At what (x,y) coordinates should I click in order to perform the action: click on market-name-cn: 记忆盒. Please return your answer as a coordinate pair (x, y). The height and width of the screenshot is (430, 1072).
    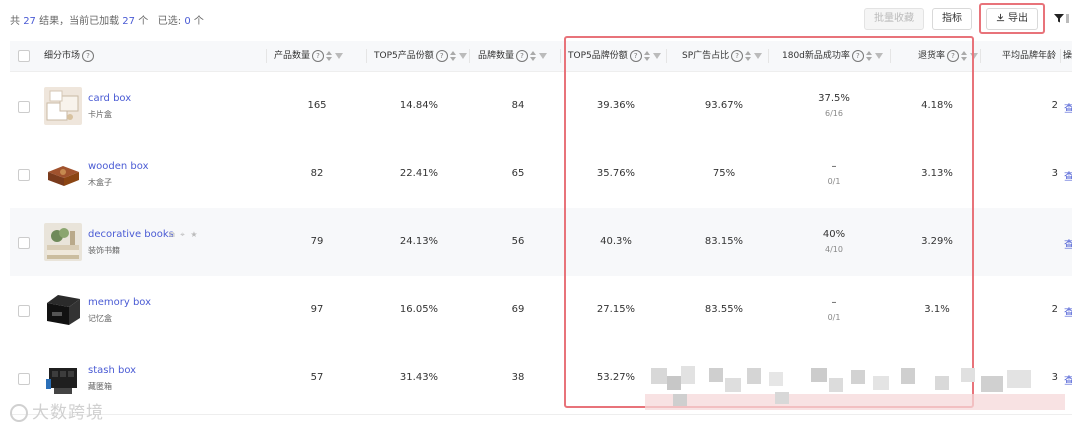
    Looking at the image, I should click on (100, 318).